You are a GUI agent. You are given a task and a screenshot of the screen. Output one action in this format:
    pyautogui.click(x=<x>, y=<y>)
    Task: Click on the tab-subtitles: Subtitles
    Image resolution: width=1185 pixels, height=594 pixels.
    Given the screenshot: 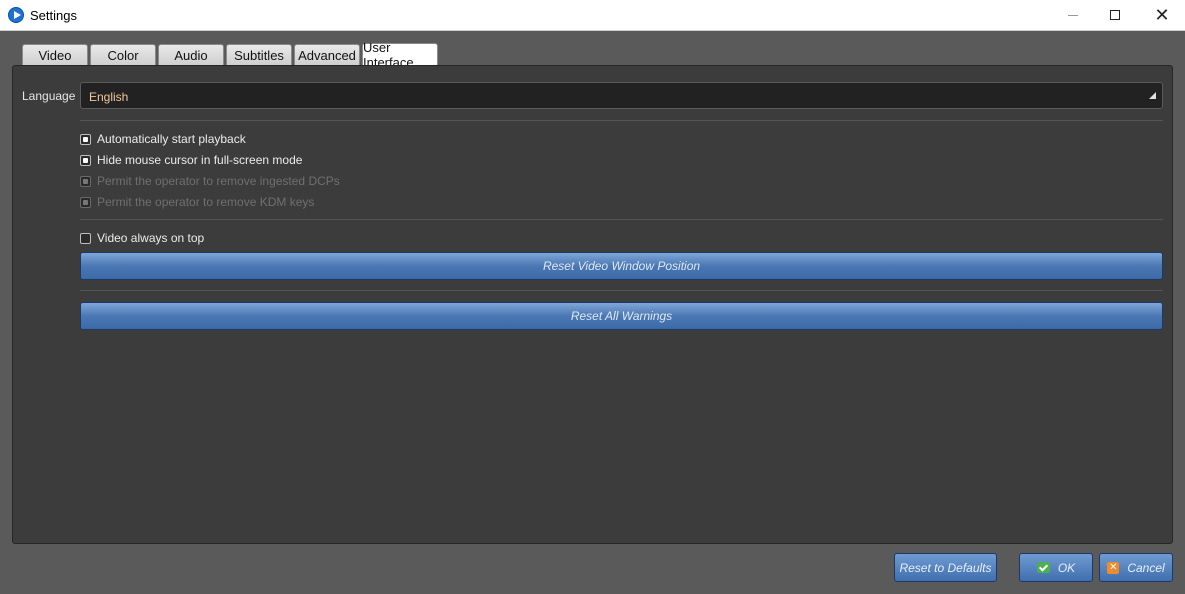 What is the action you would take?
    pyautogui.click(x=259, y=54)
    